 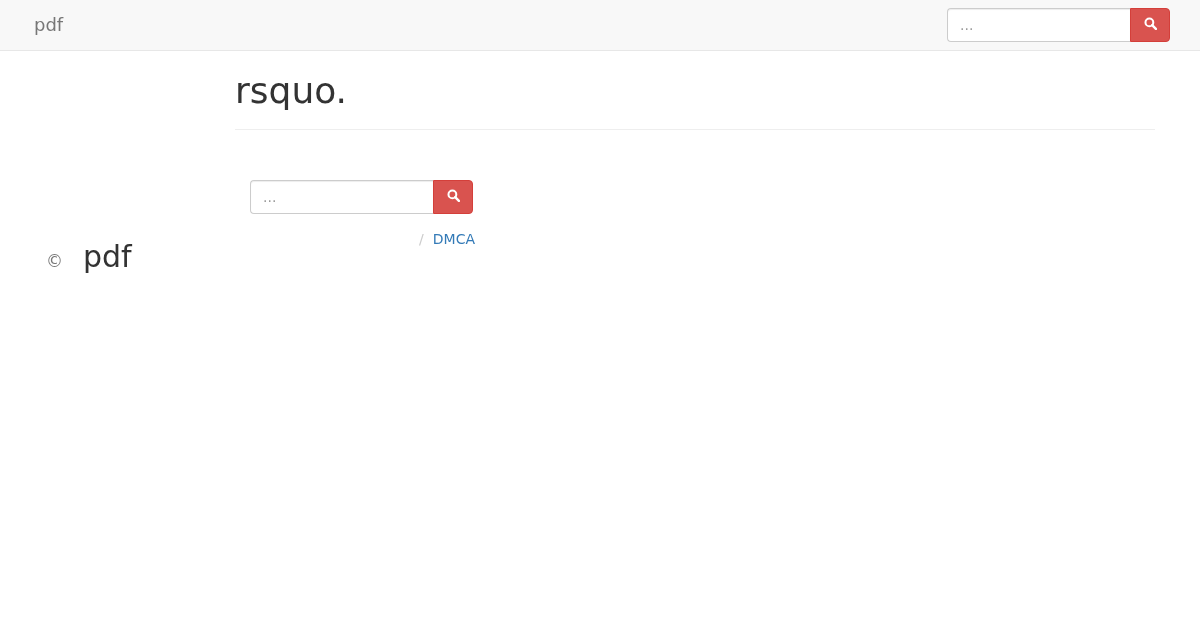 What do you see at coordinates (54, 261) in the screenshot?
I see `copyright-symbol: ©` at bounding box center [54, 261].